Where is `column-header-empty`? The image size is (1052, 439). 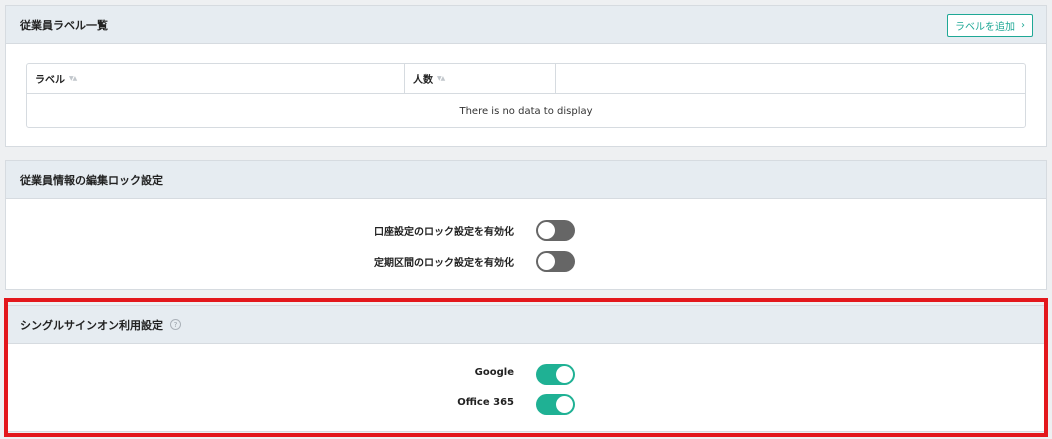 column-header-empty is located at coordinates (790, 78).